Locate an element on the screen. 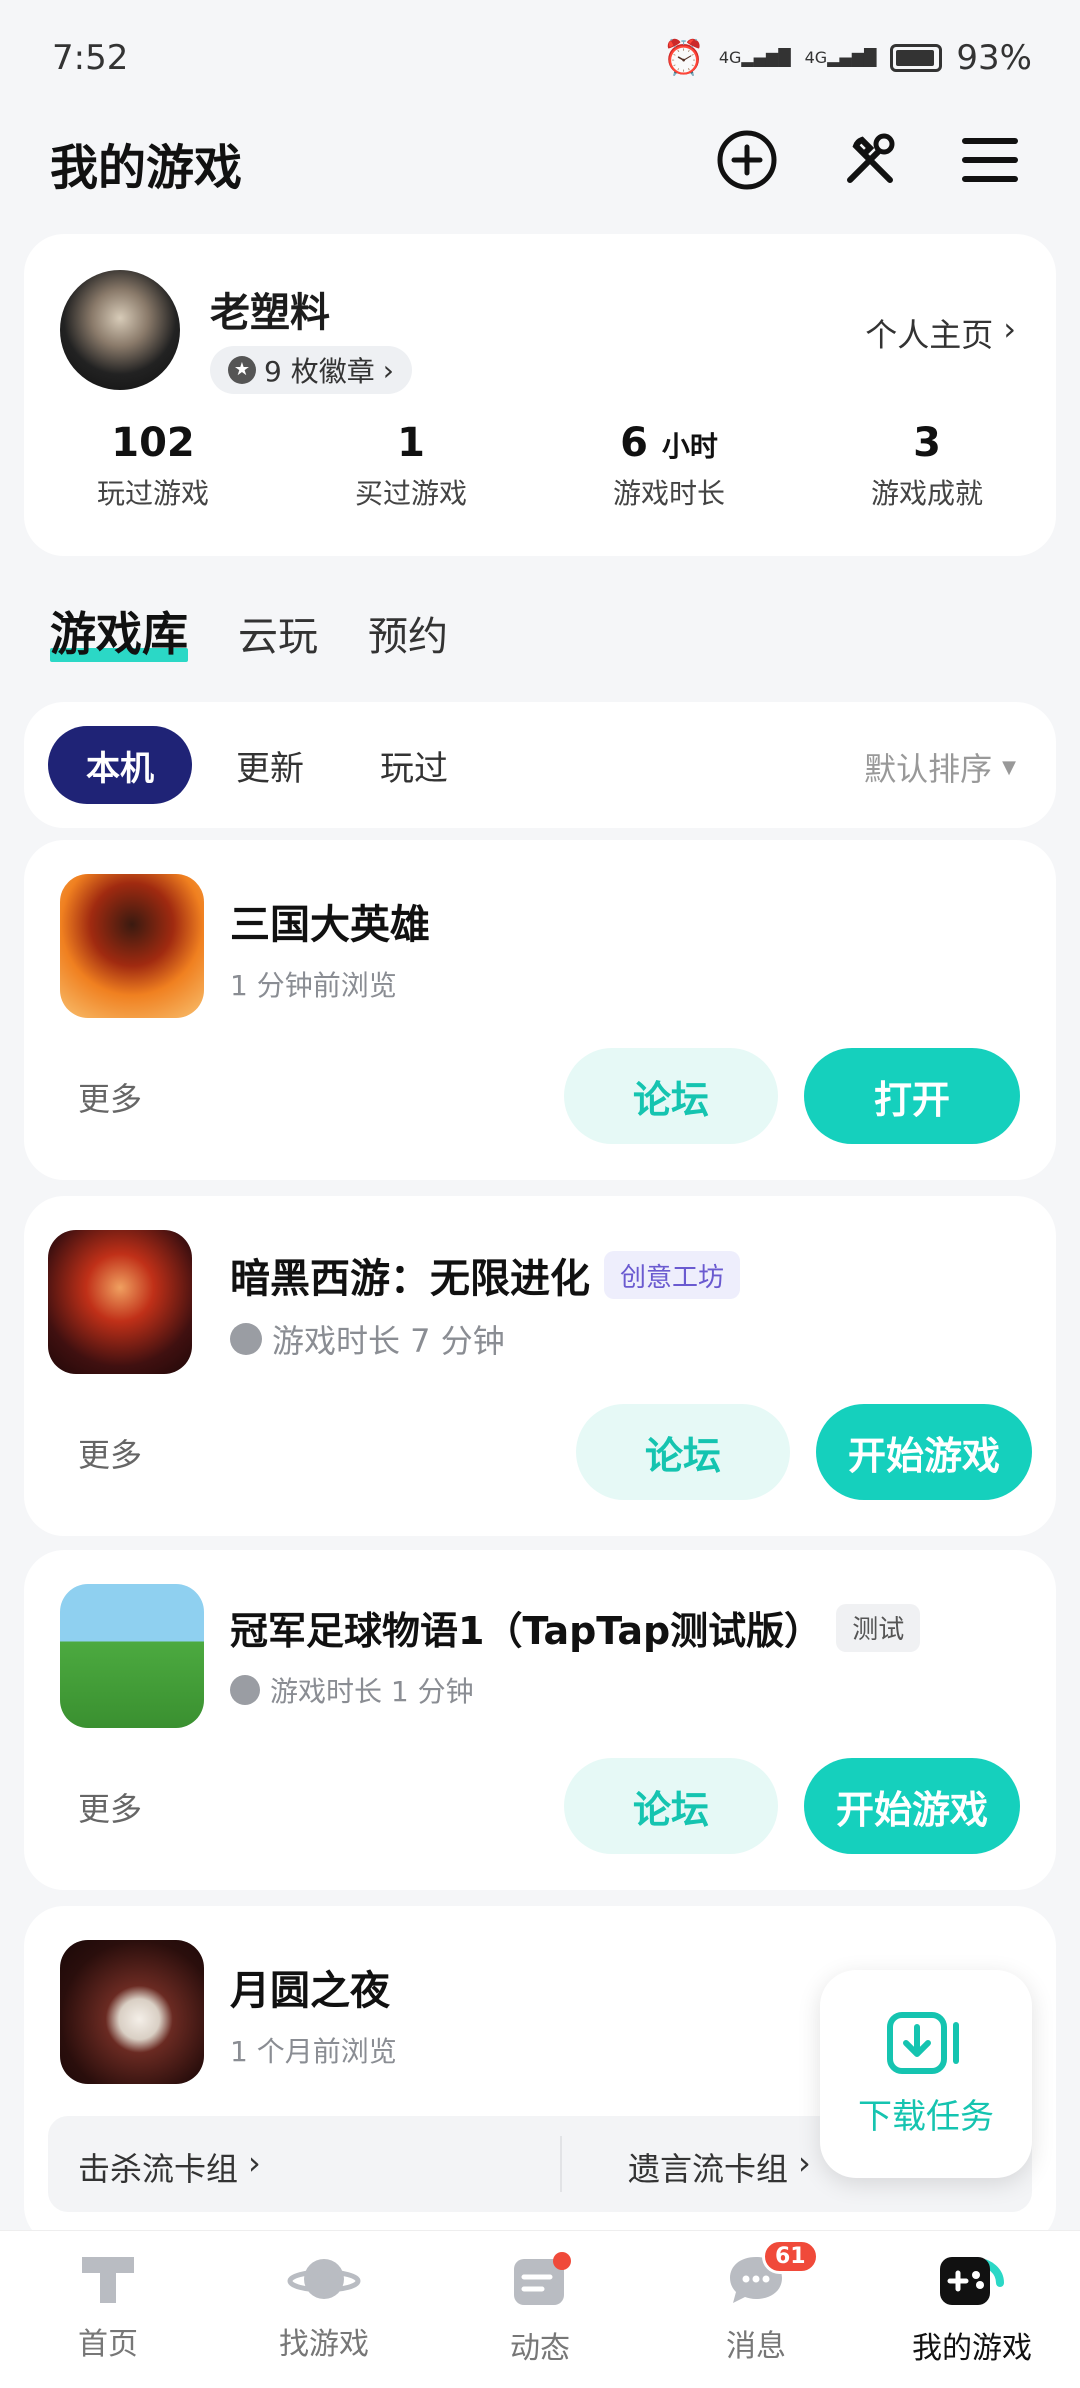 The height and width of the screenshot is (2388, 1080). stat-label: 游戏时长 is located at coordinates (668, 493).